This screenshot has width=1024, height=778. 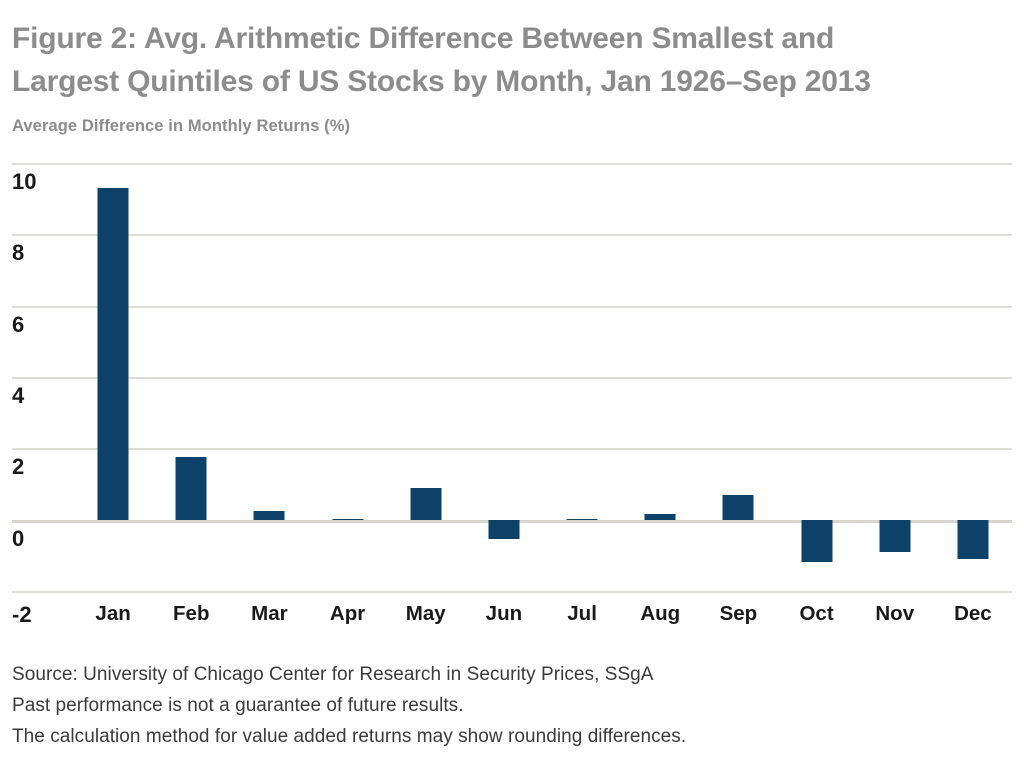 I want to click on y-tick-4: 4, so click(x=18, y=395).